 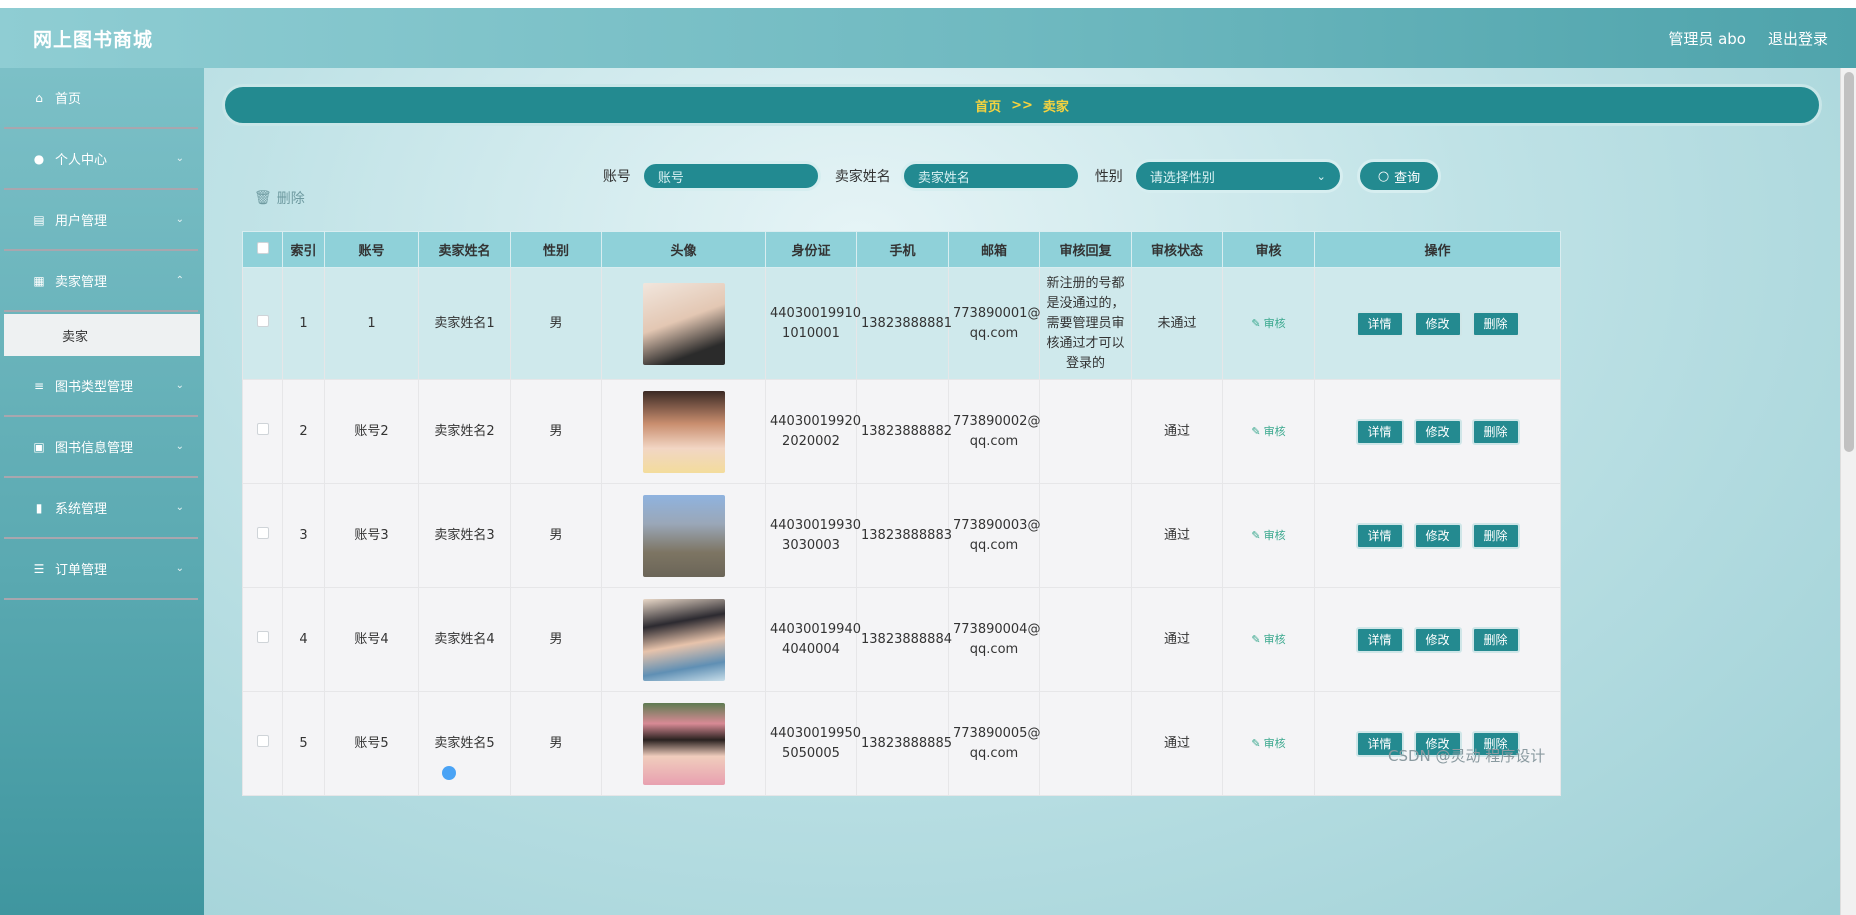 I want to click on home-icon: ⌂, so click(x=39, y=97).